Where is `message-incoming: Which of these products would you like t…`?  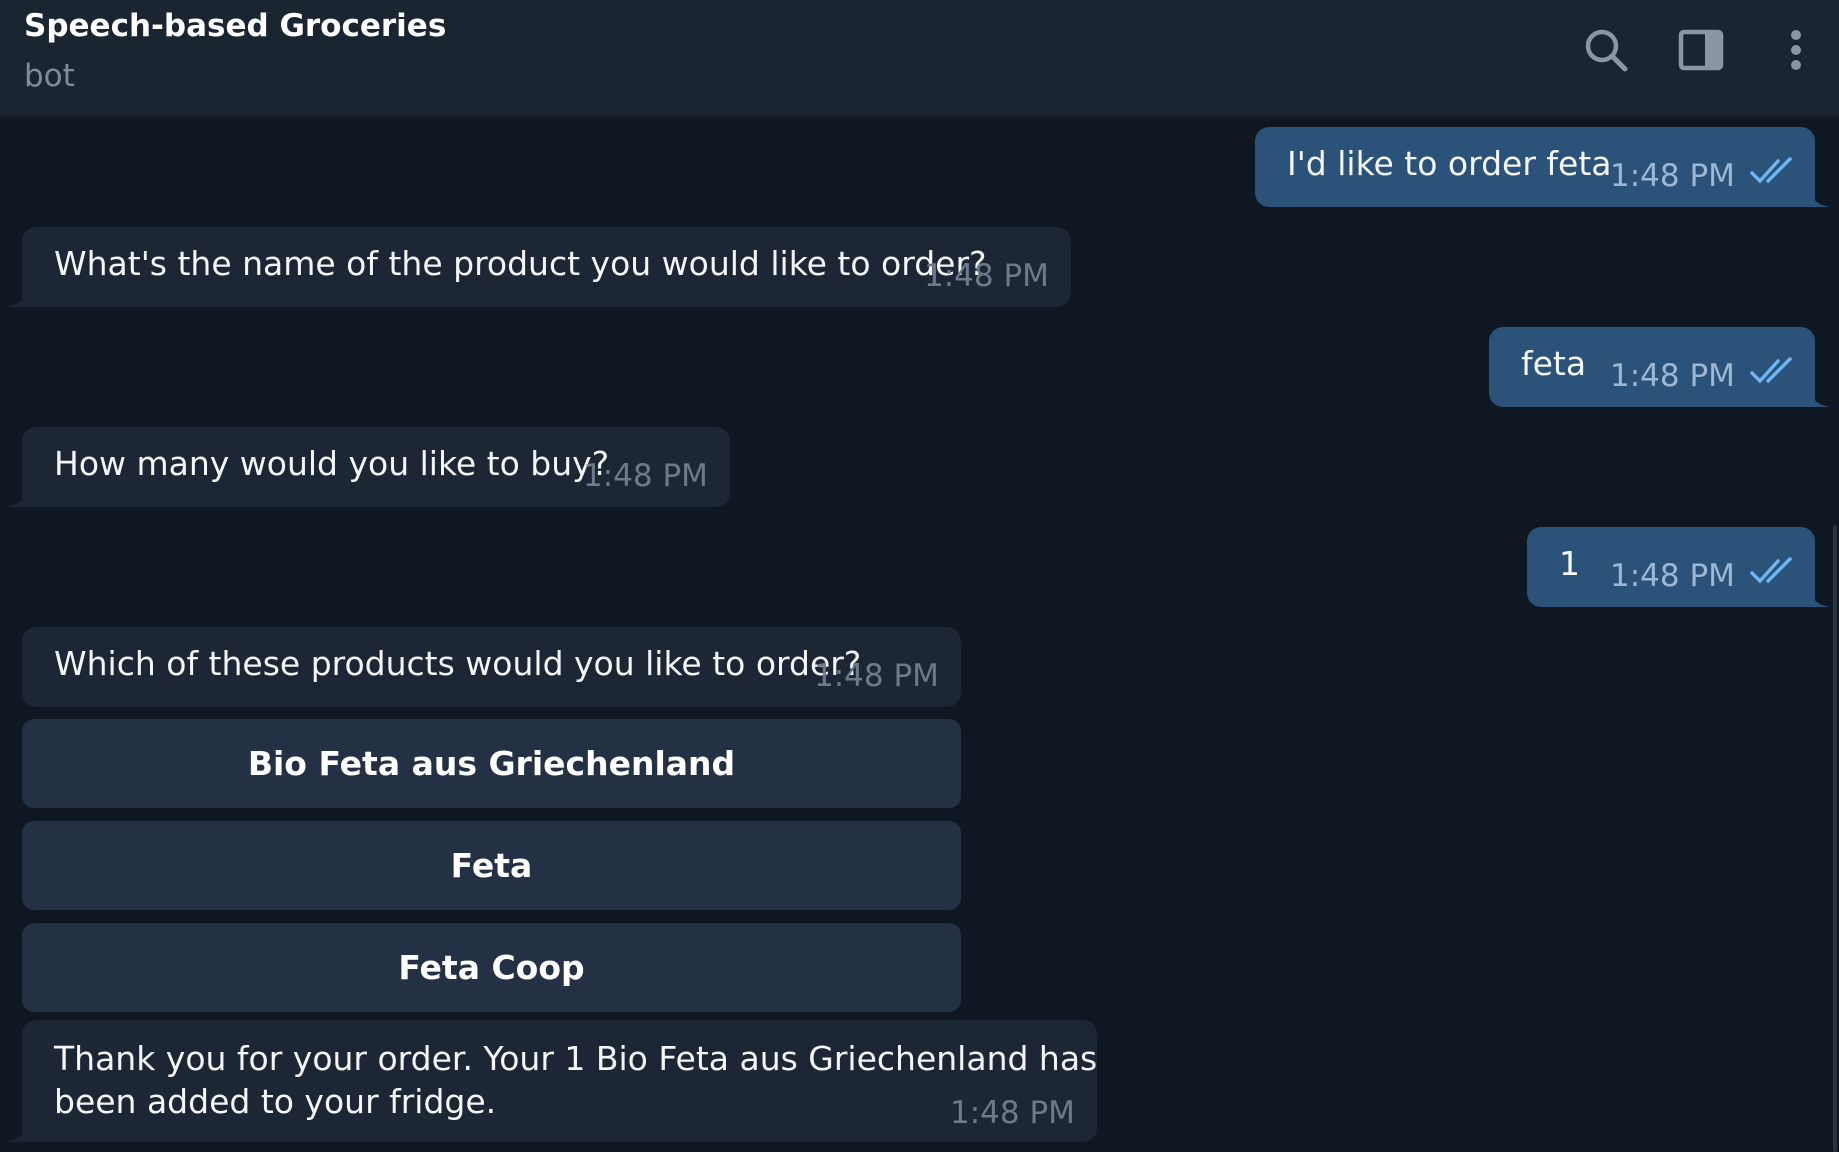
message-incoming: Which of these products would you like t… is located at coordinates (491, 667).